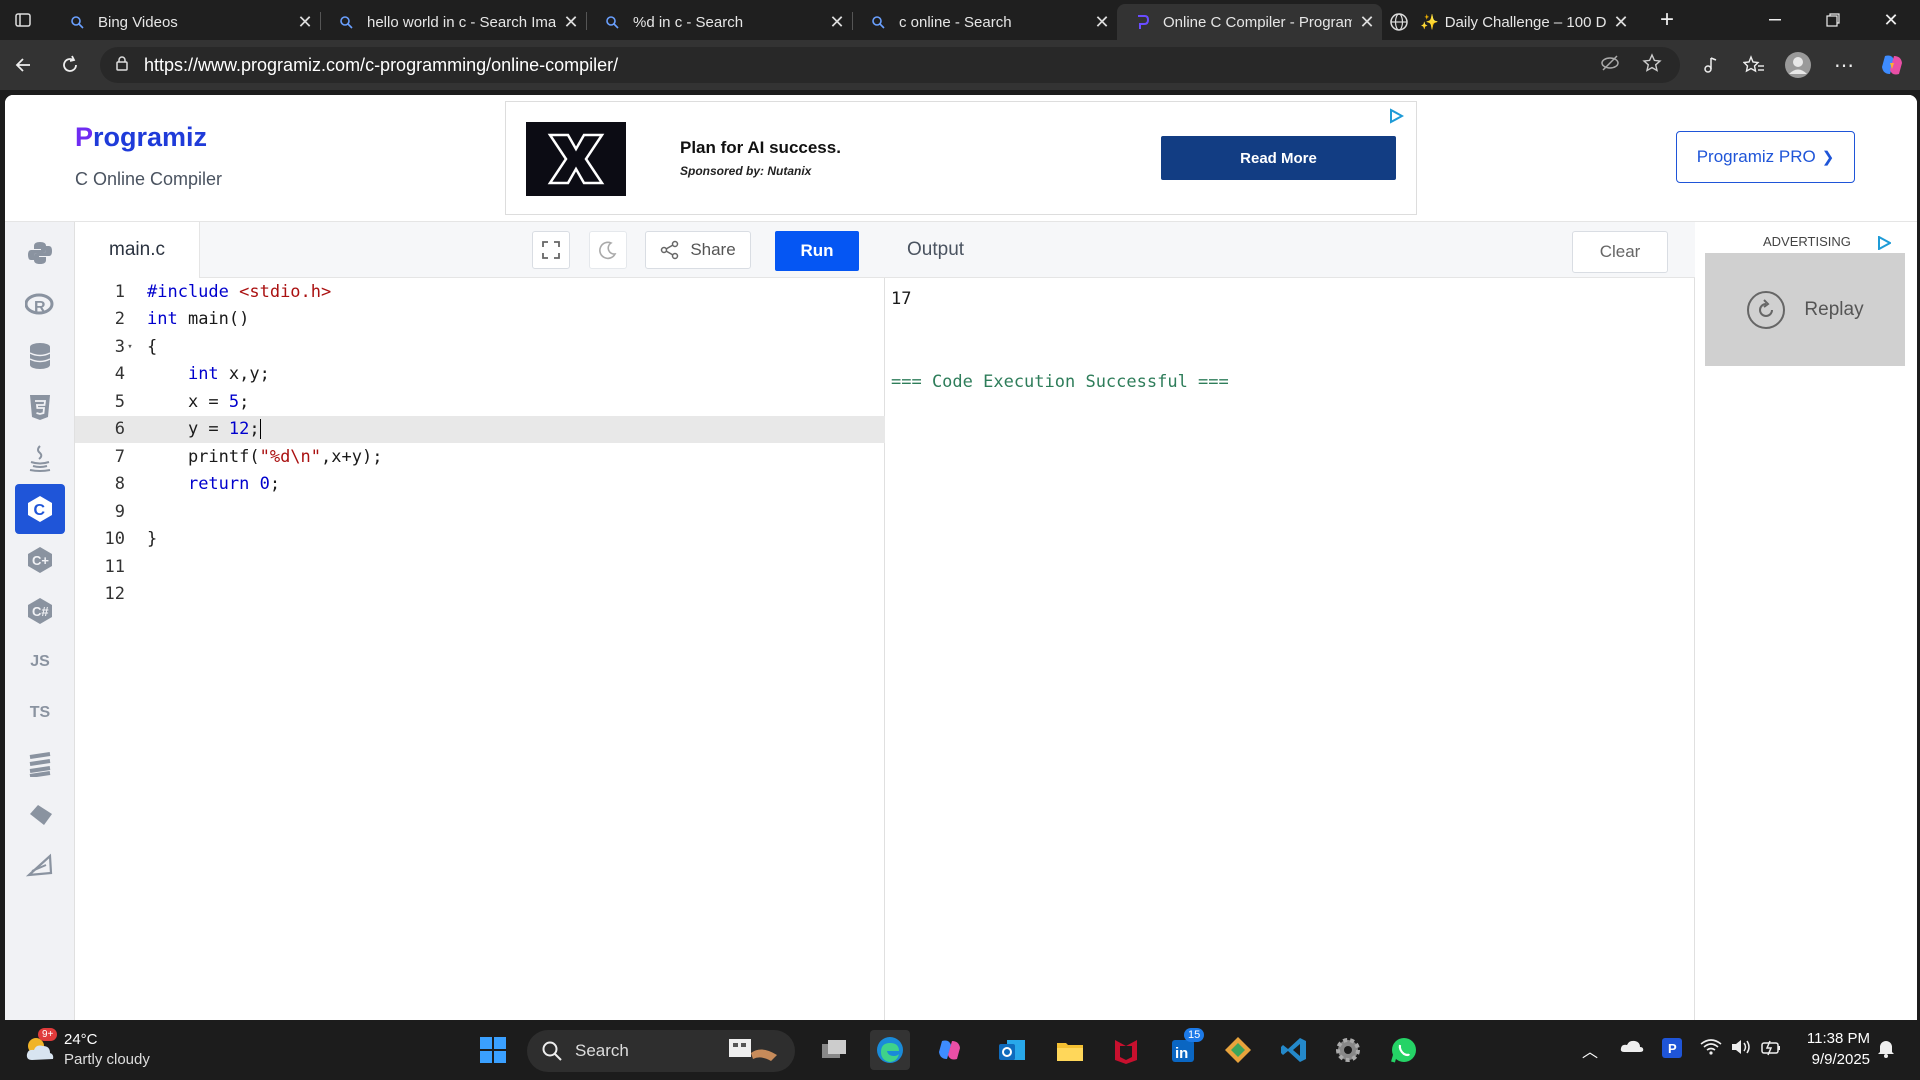 The height and width of the screenshot is (1080, 1920). Describe the element at coordinates (119, 484) in the screenshot. I see `line-number: 8` at that location.